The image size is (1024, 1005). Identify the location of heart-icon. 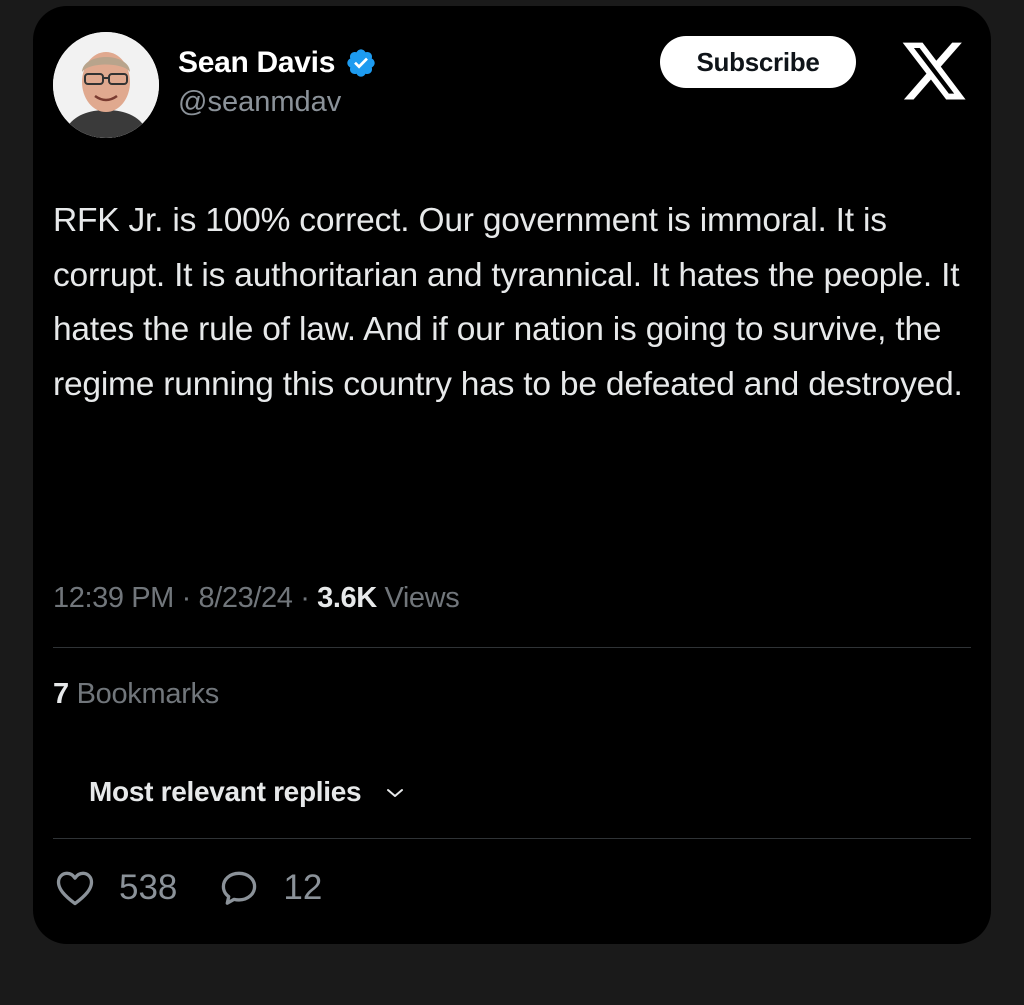
(75, 888).